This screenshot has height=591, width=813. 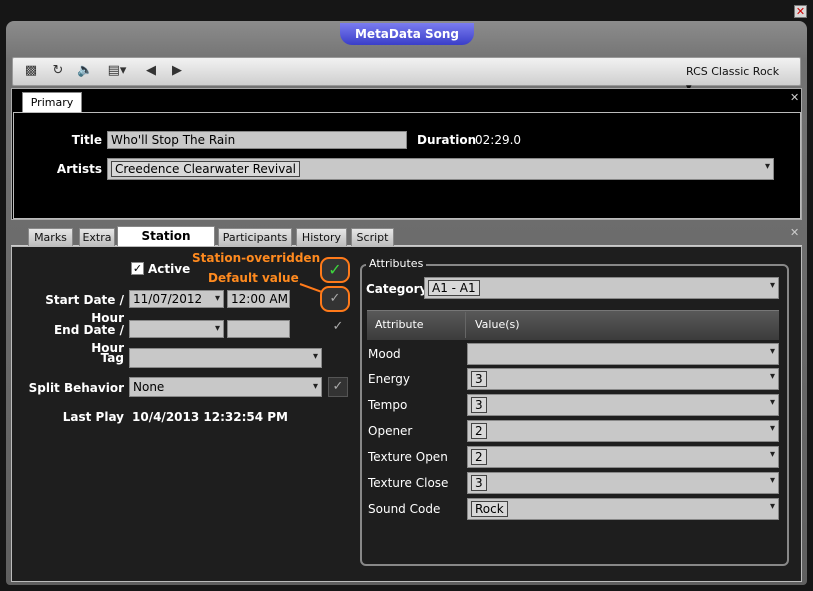 I want to click on station-name: RCS Classic Rock, so click(x=733, y=71).